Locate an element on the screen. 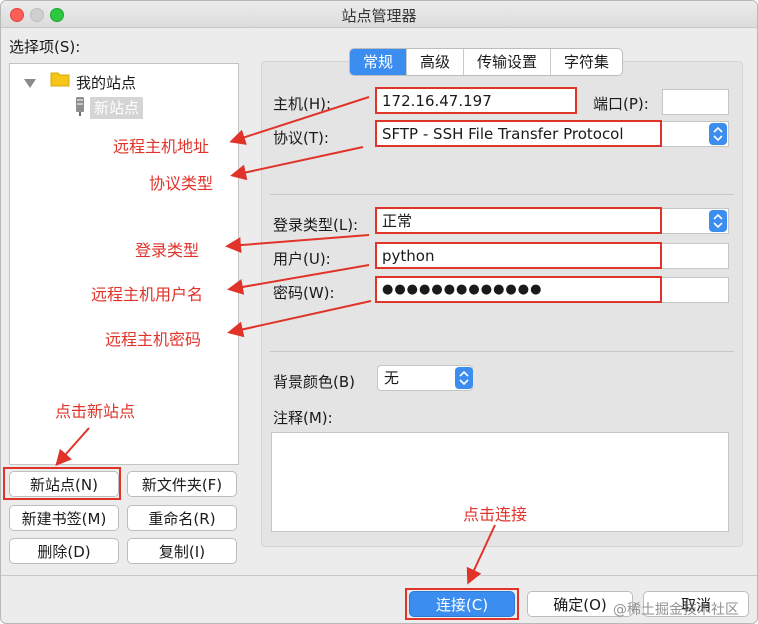  tab-general: 常规 is located at coordinates (378, 62).